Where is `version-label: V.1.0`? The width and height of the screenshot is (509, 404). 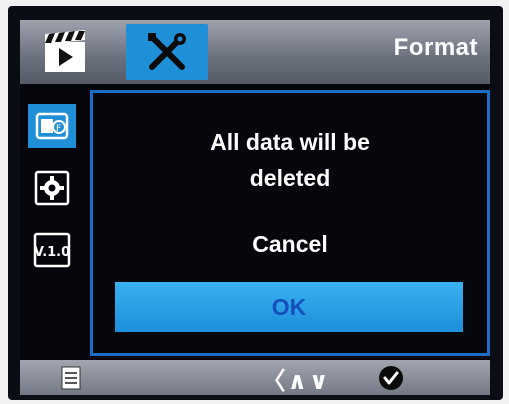
version-label: V.1.0 is located at coordinates (52, 252).